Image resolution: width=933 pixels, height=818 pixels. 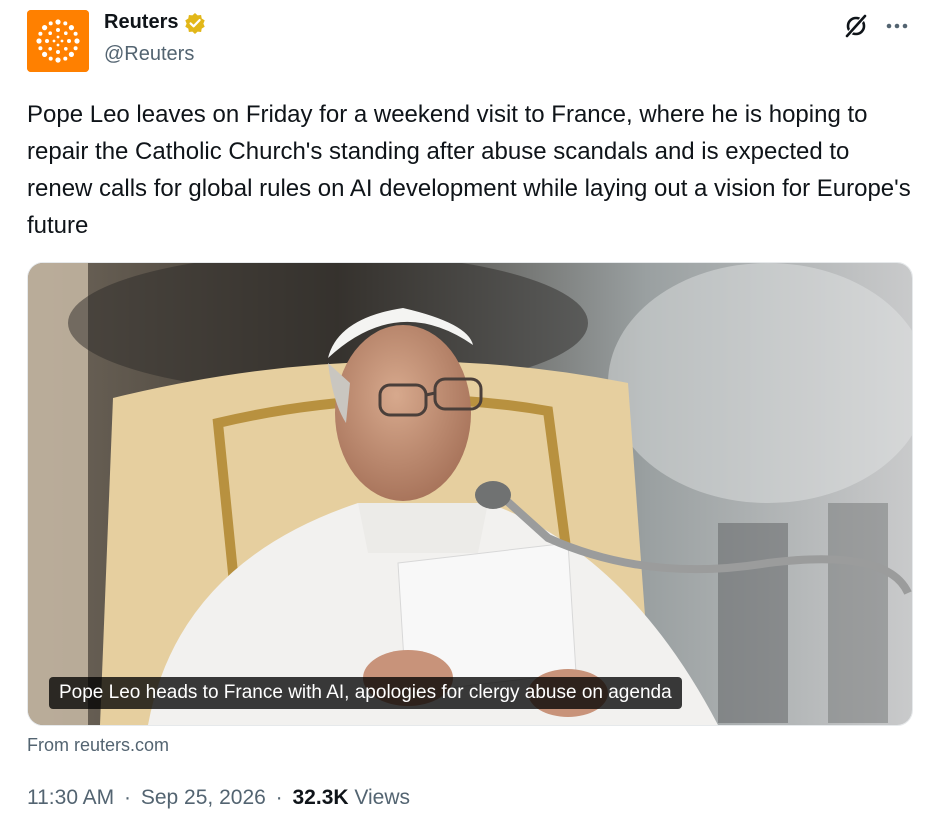 What do you see at coordinates (203, 797) in the screenshot?
I see `tweet-date: Sep 25, 2026` at bounding box center [203, 797].